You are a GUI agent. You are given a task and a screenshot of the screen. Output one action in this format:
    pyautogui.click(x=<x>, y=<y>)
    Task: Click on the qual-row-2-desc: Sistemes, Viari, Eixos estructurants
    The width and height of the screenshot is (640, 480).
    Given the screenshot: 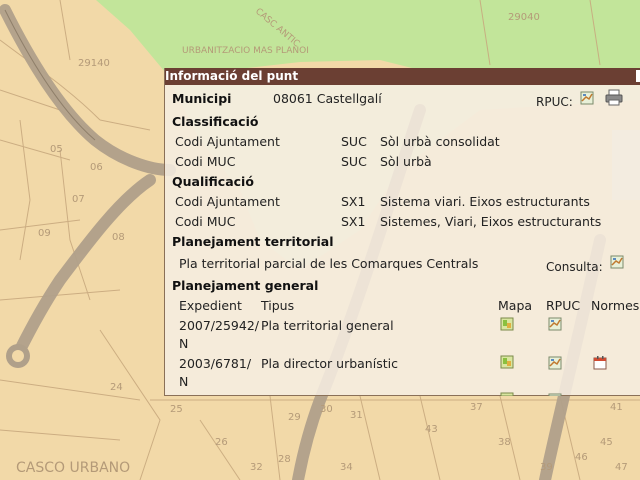 What is the action you would take?
    pyautogui.click(x=491, y=221)
    